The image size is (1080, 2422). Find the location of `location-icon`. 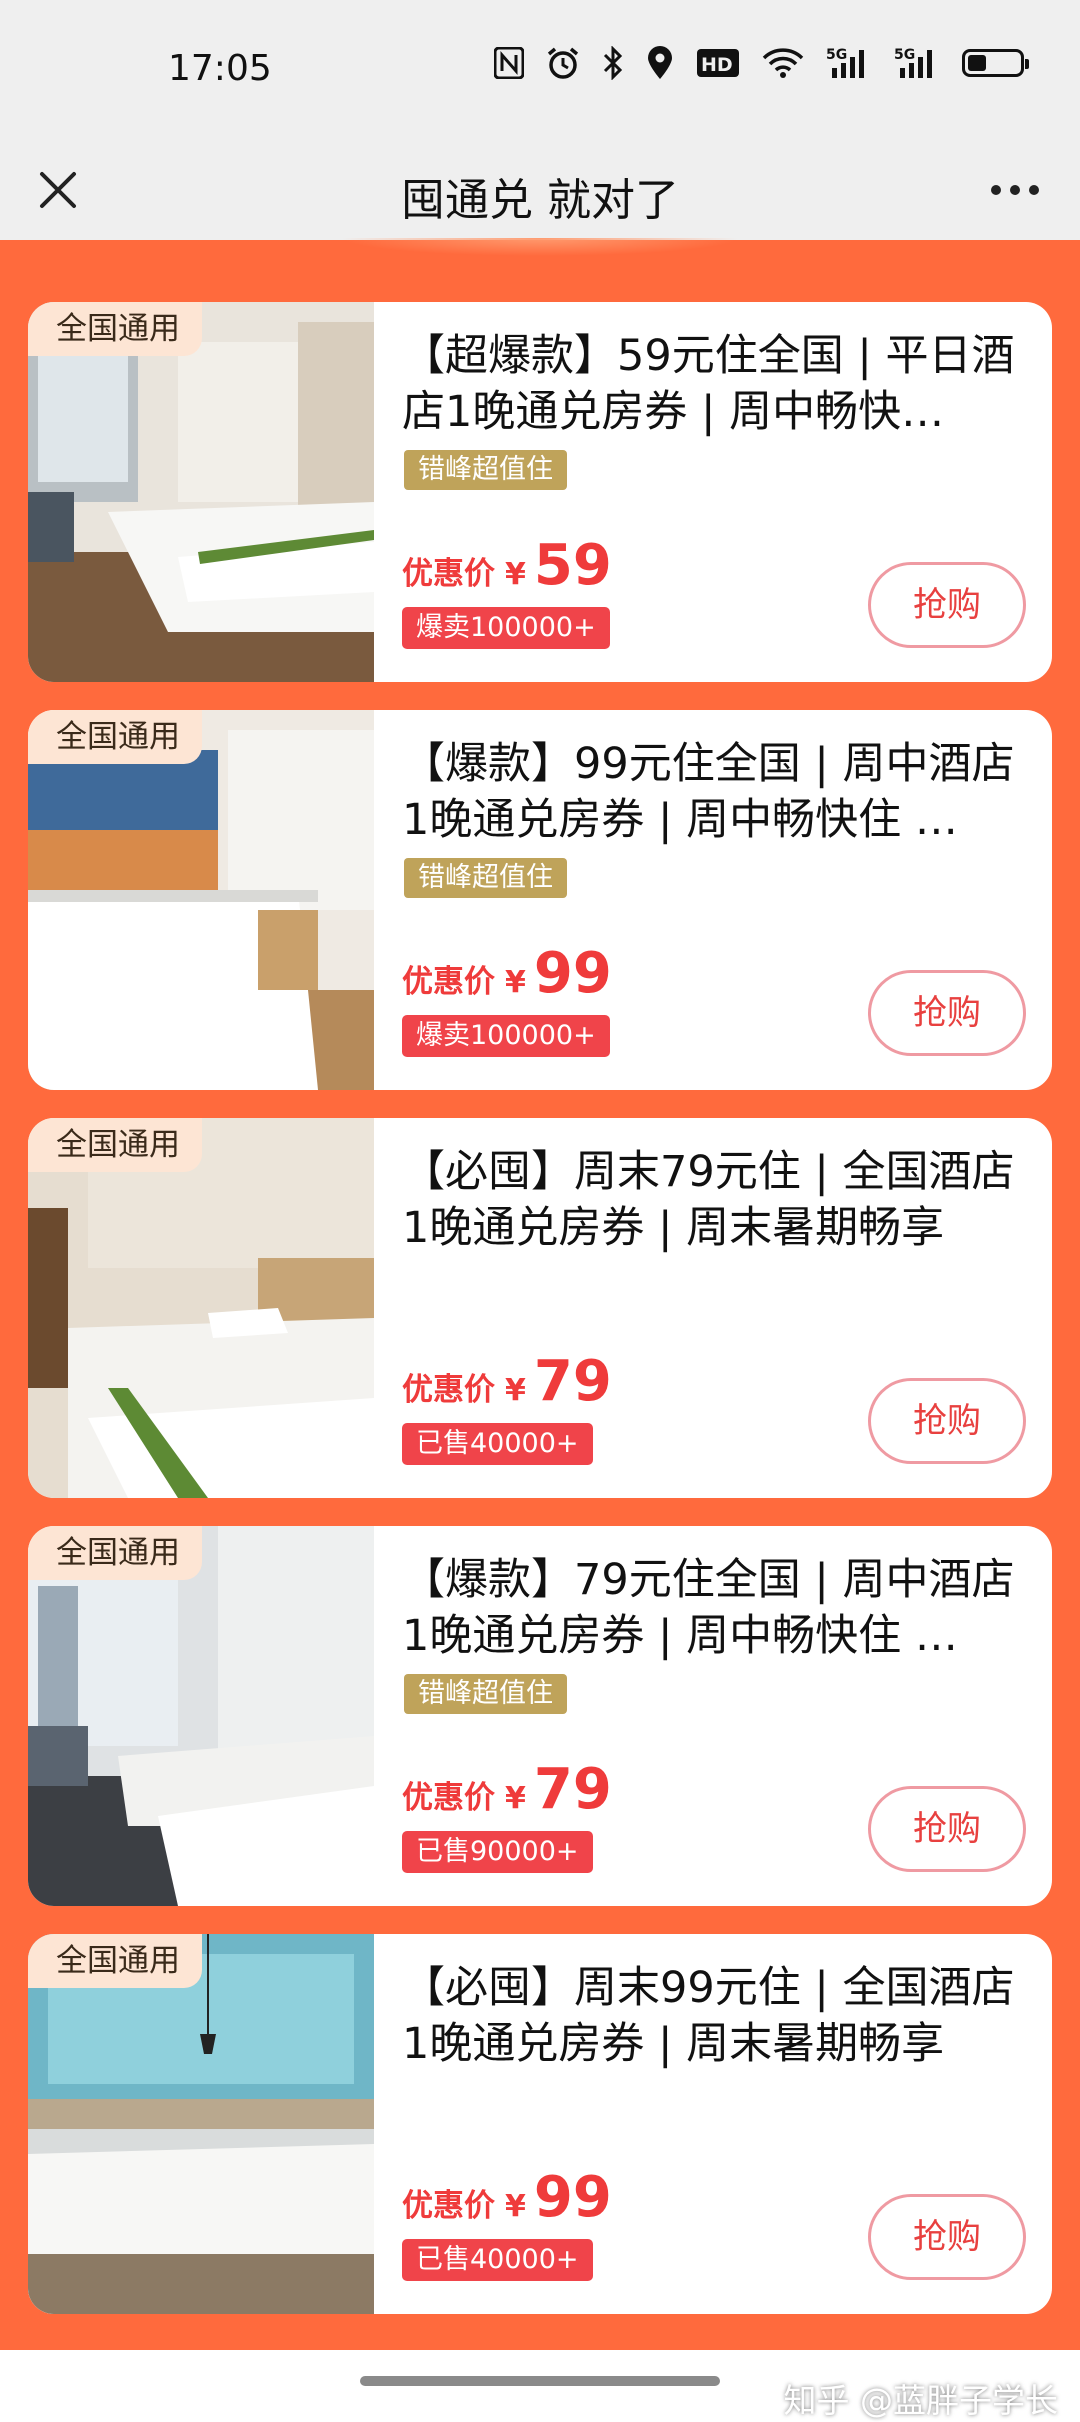

location-icon is located at coordinates (660, 63).